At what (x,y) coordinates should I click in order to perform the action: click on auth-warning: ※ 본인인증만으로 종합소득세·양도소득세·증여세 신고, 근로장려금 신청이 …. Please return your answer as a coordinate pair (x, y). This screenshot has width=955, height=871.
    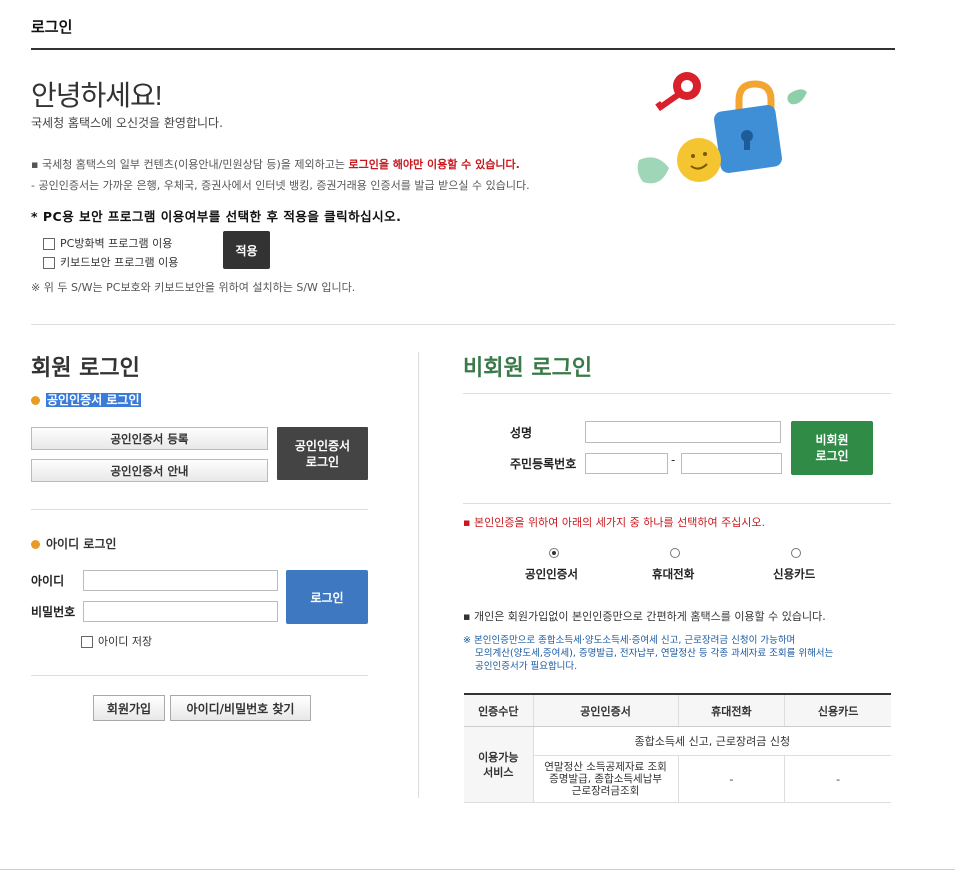
    Looking at the image, I should click on (648, 653).